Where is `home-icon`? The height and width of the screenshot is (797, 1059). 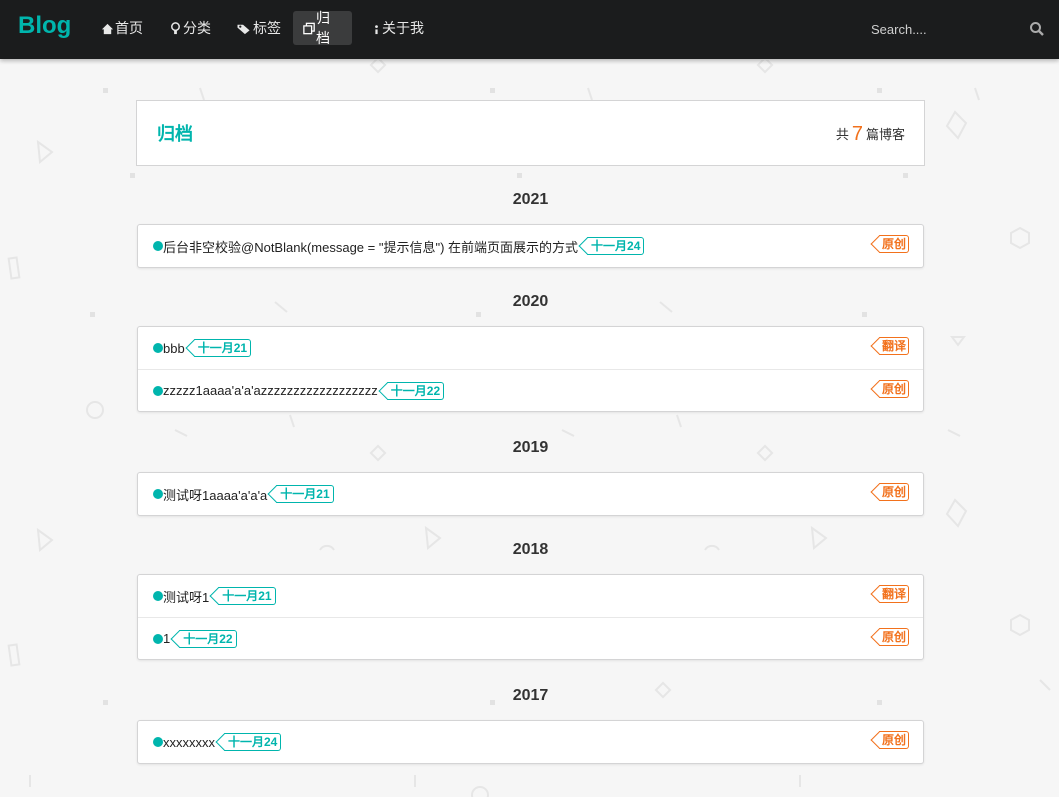 home-icon is located at coordinates (107, 28).